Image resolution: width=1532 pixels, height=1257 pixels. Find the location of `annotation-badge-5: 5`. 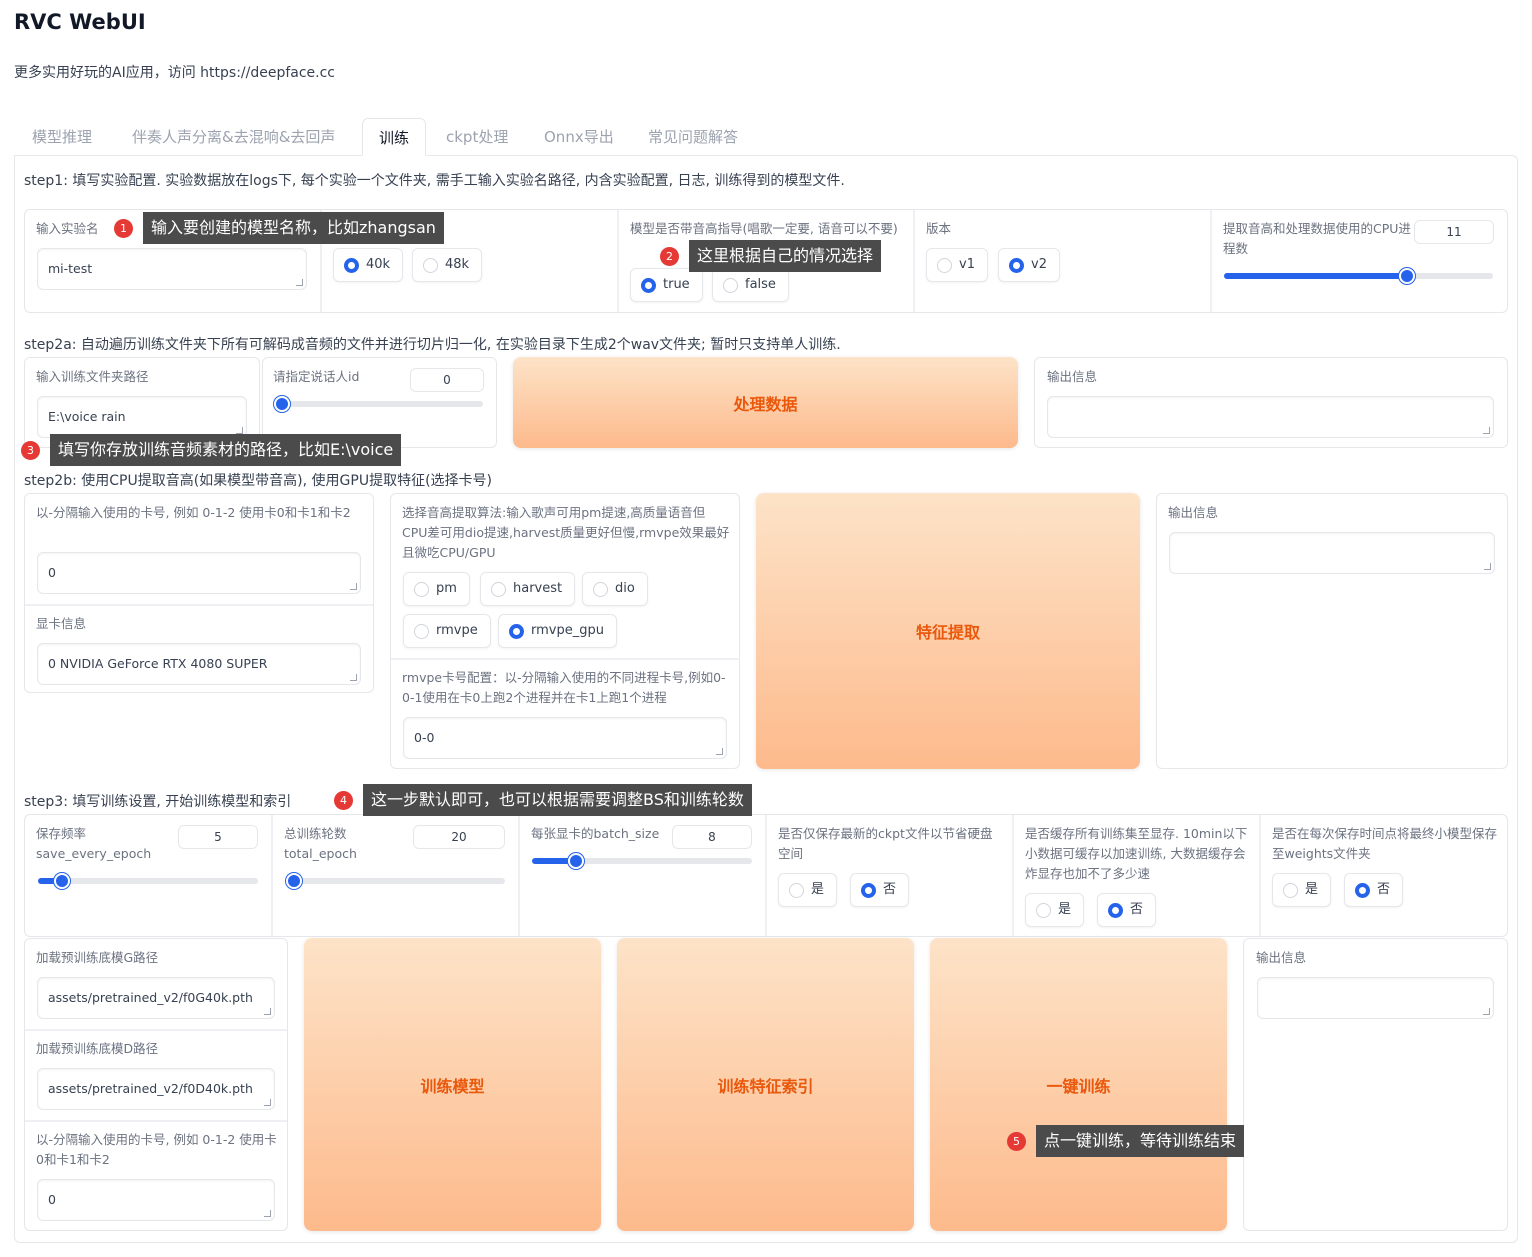

annotation-badge-5: 5 is located at coordinates (1016, 1141).